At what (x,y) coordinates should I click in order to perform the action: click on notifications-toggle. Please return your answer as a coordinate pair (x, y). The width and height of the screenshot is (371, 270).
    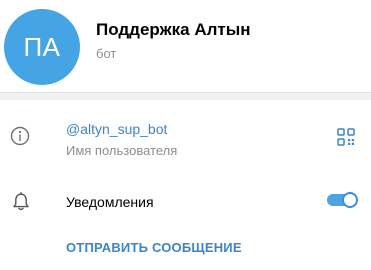
    Looking at the image, I should click on (342, 200).